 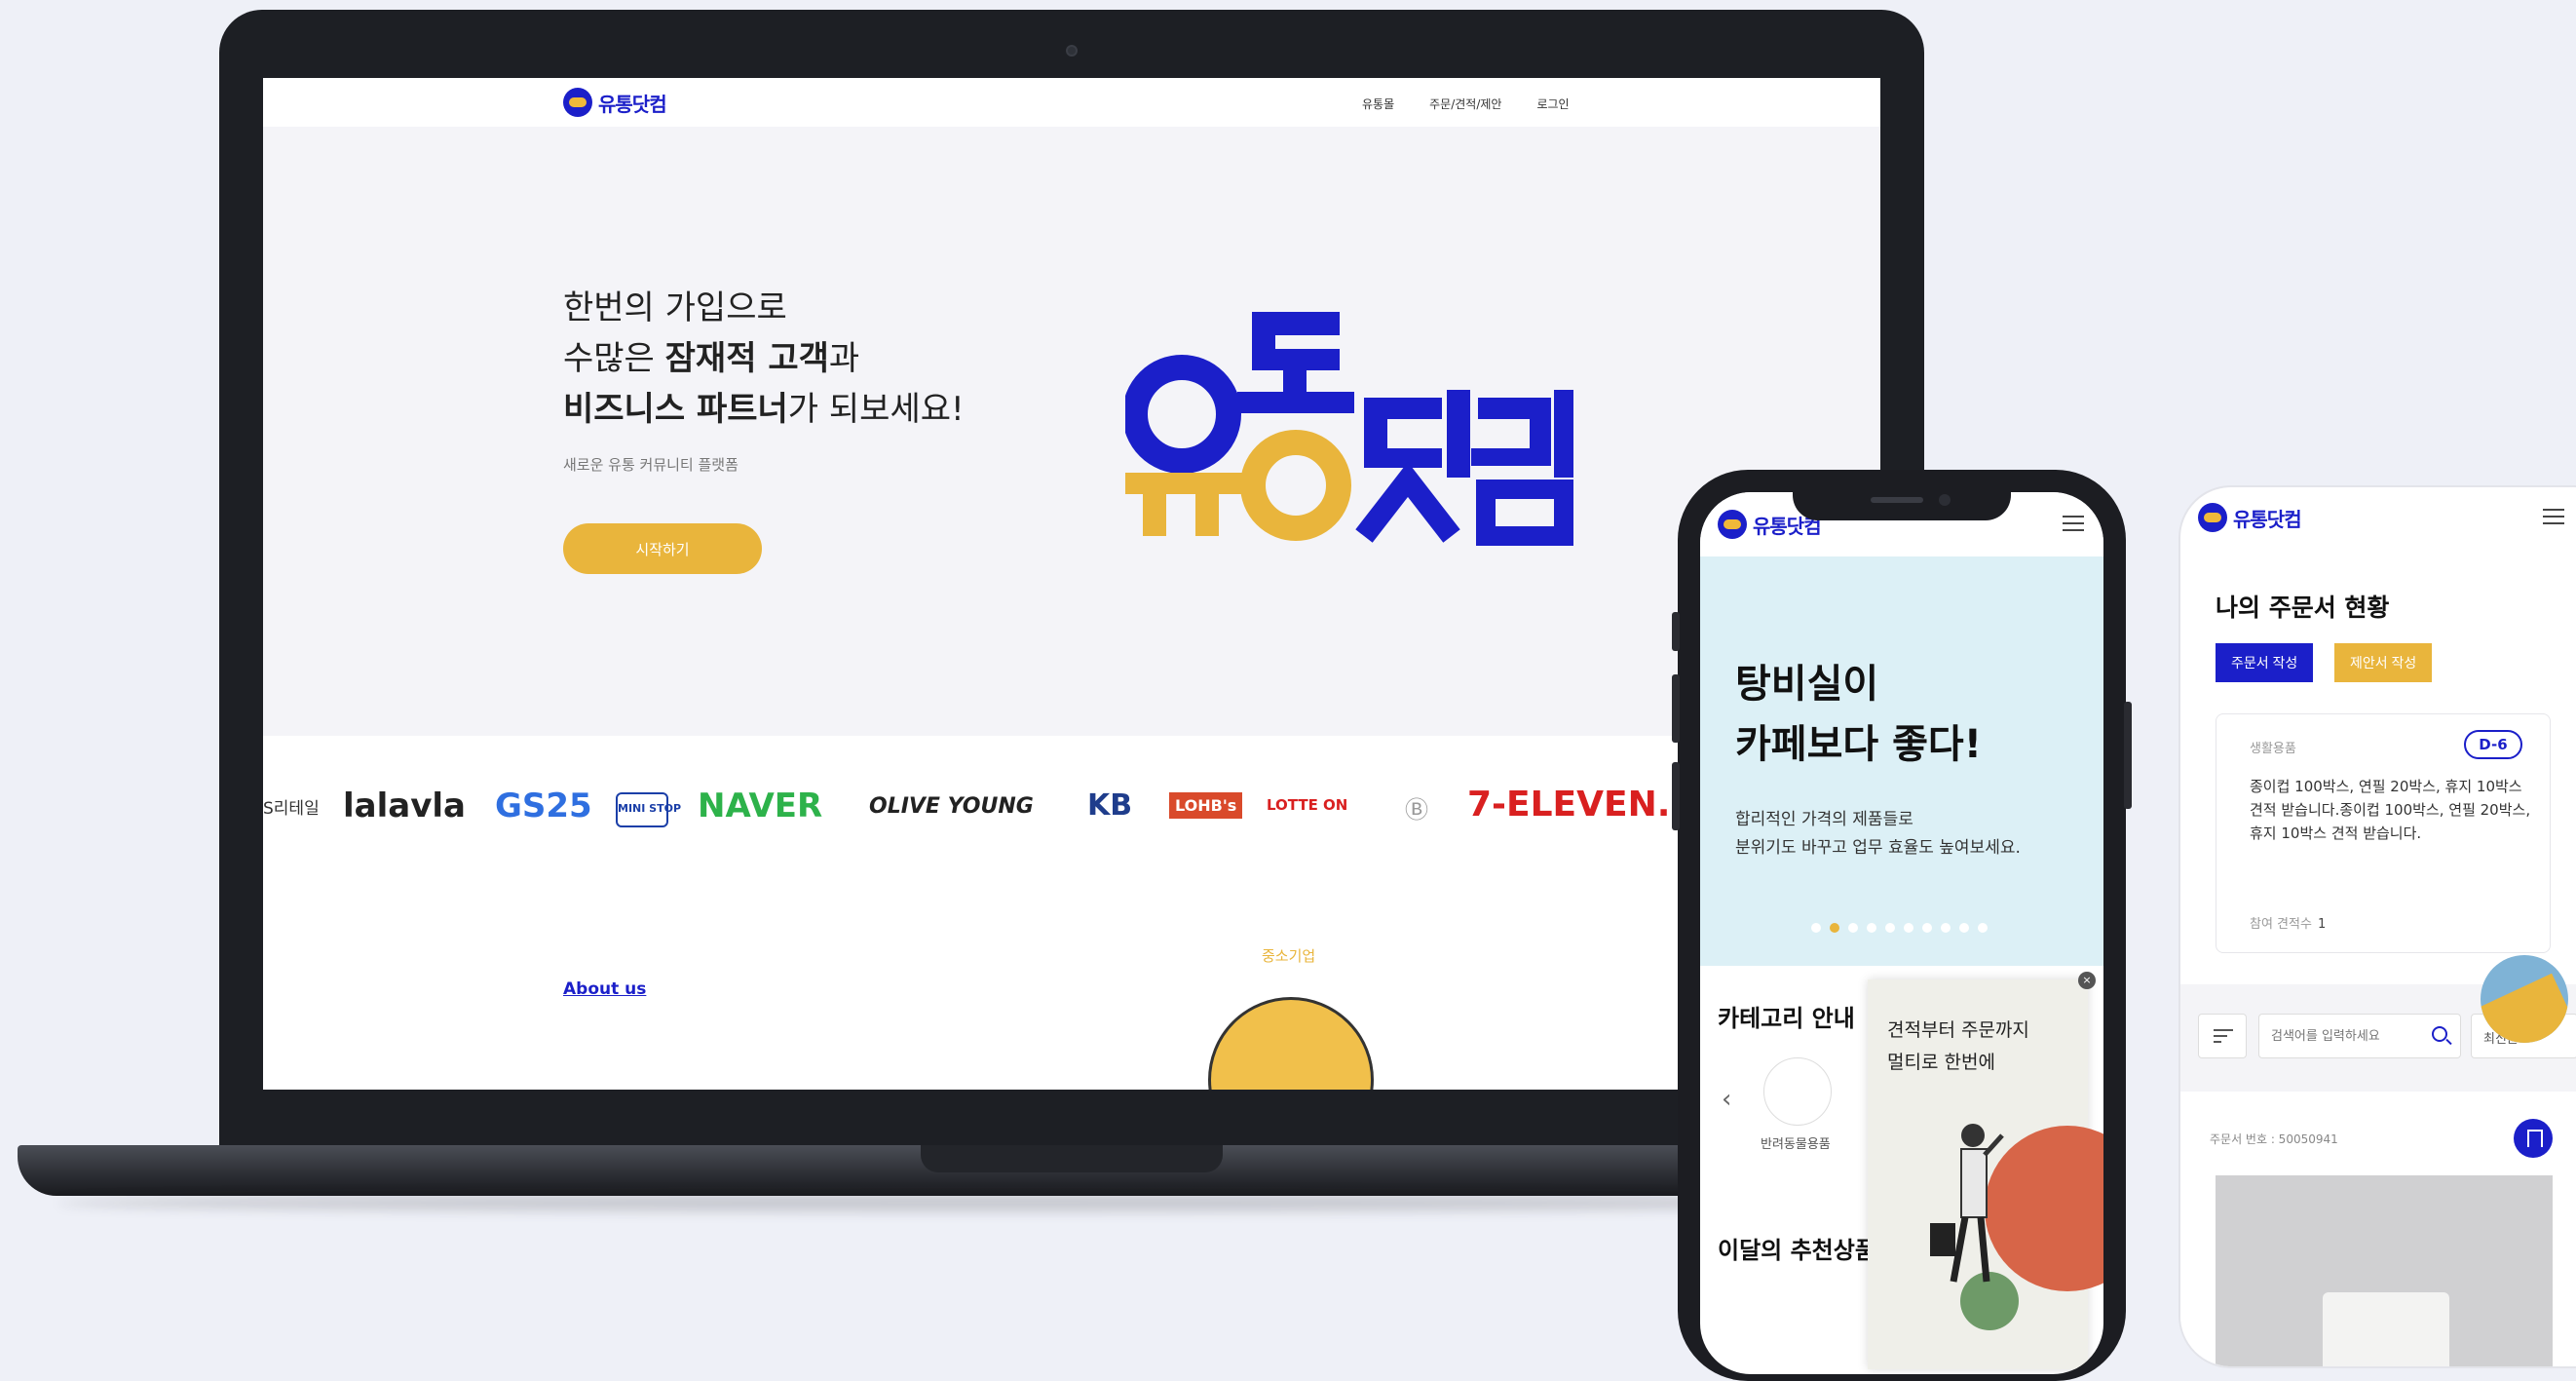 I want to click on carousel-dots, so click(x=1899, y=928).